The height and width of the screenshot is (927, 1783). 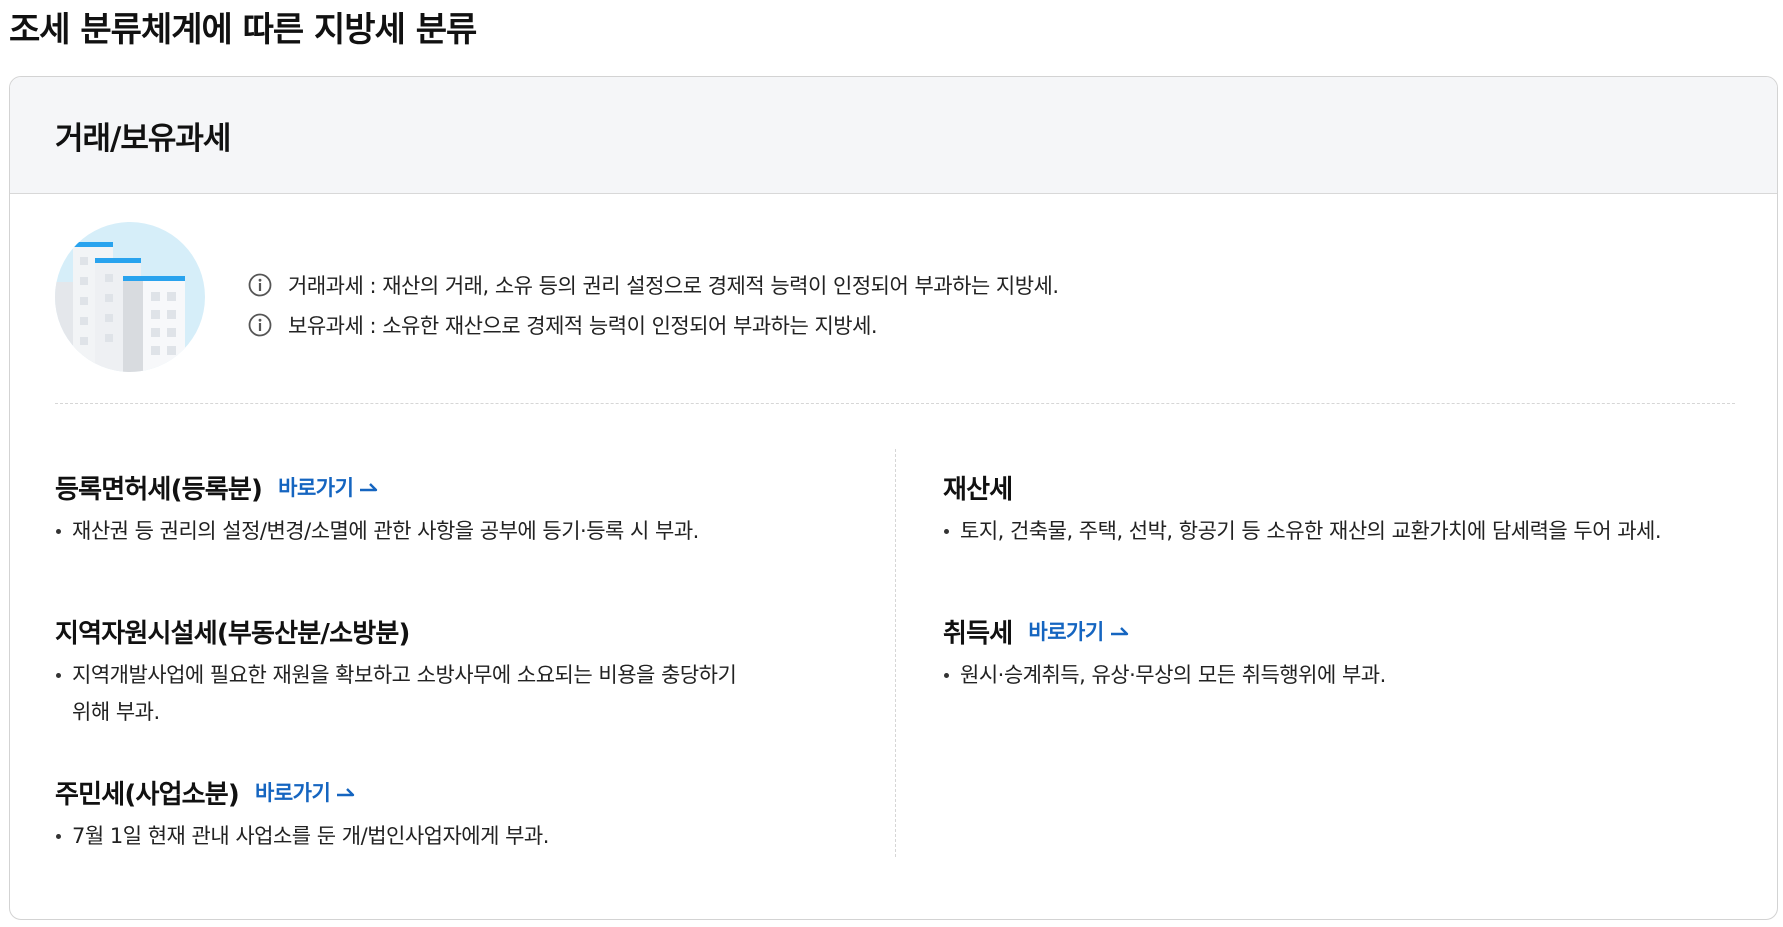 What do you see at coordinates (147, 794) in the screenshot?
I see `item-title: 주민세(사업소분)` at bounding box center [147, 794].